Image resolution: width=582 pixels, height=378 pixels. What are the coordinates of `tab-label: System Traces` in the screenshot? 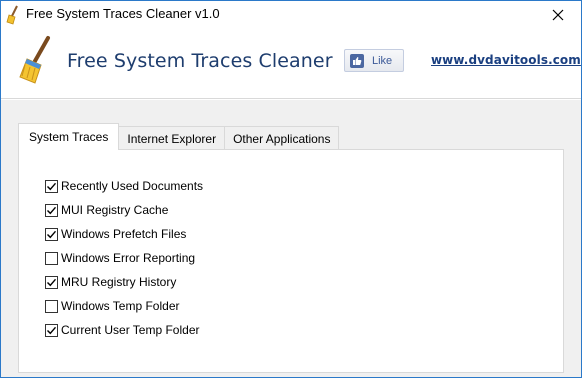 It's located at (69, 137).